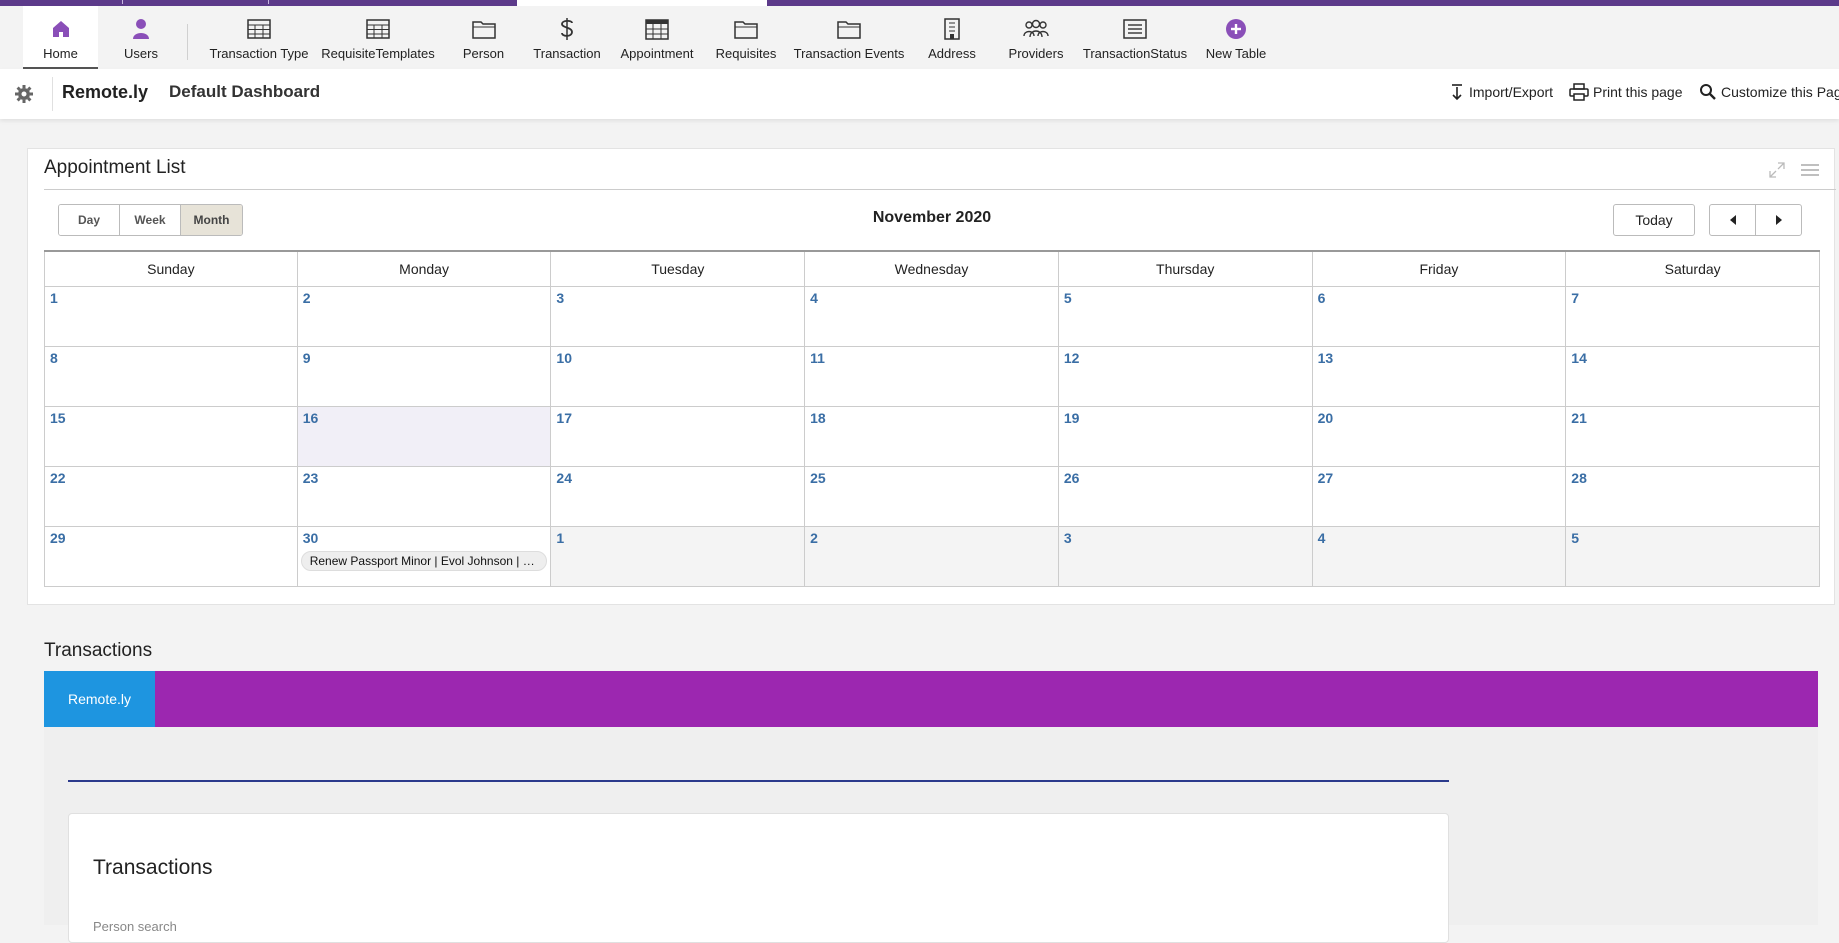 This screenshot has height=943, width=1839. Describe the element at coordinates (1185, 377) in the screenshot. I see `calendar-day-cell: 12` at that location.